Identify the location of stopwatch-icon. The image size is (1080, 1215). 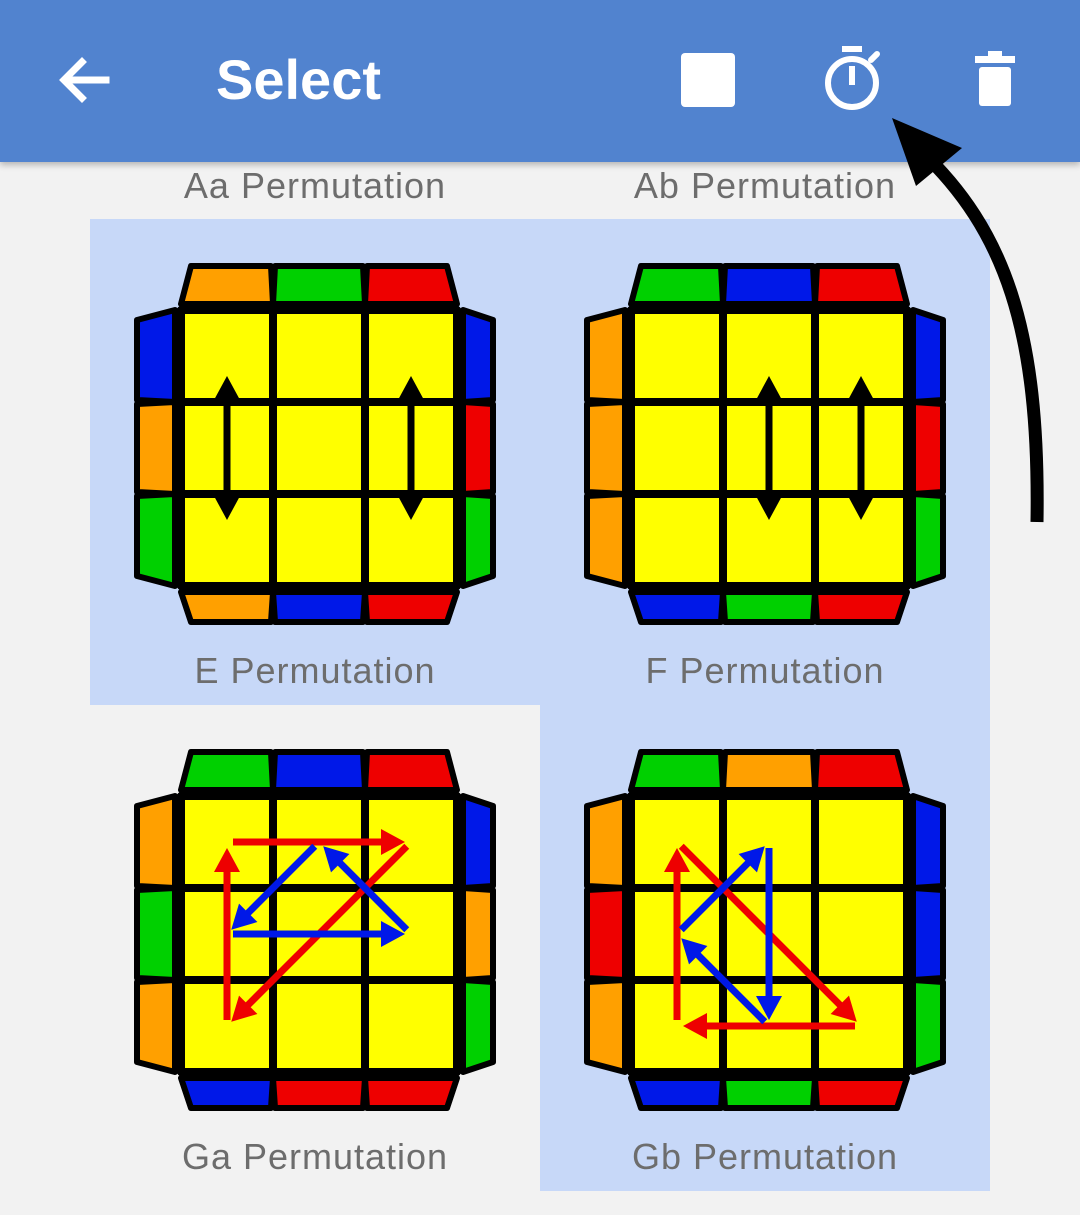
(852, 78).